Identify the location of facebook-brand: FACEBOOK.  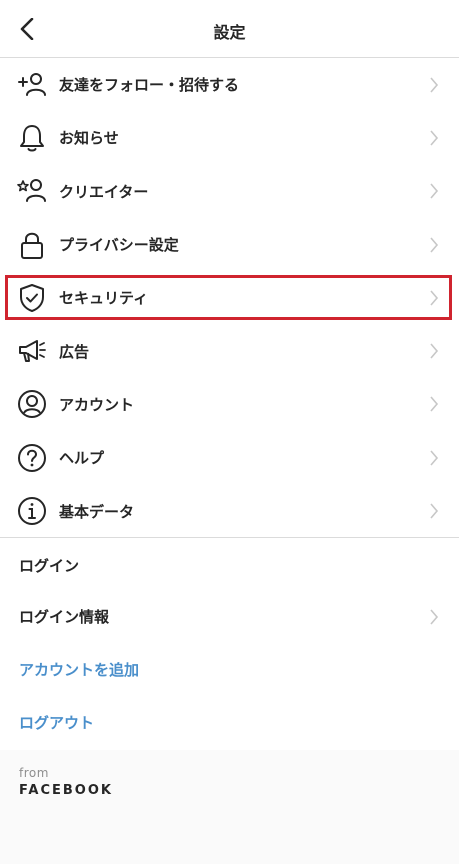
(66, 790).